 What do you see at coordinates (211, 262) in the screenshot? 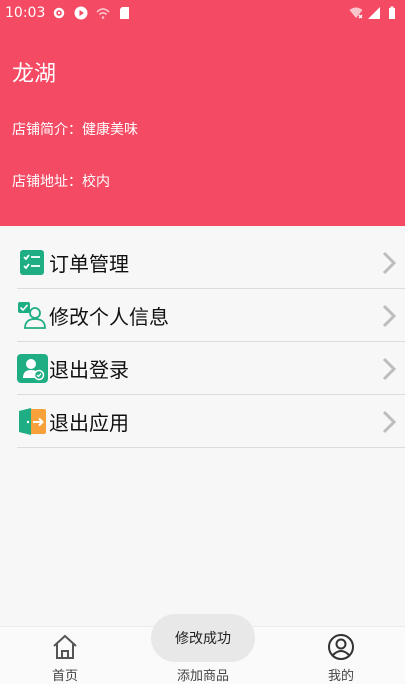
I see `menu-item-order-management: 订单管理` at bounding box center [211, 262].